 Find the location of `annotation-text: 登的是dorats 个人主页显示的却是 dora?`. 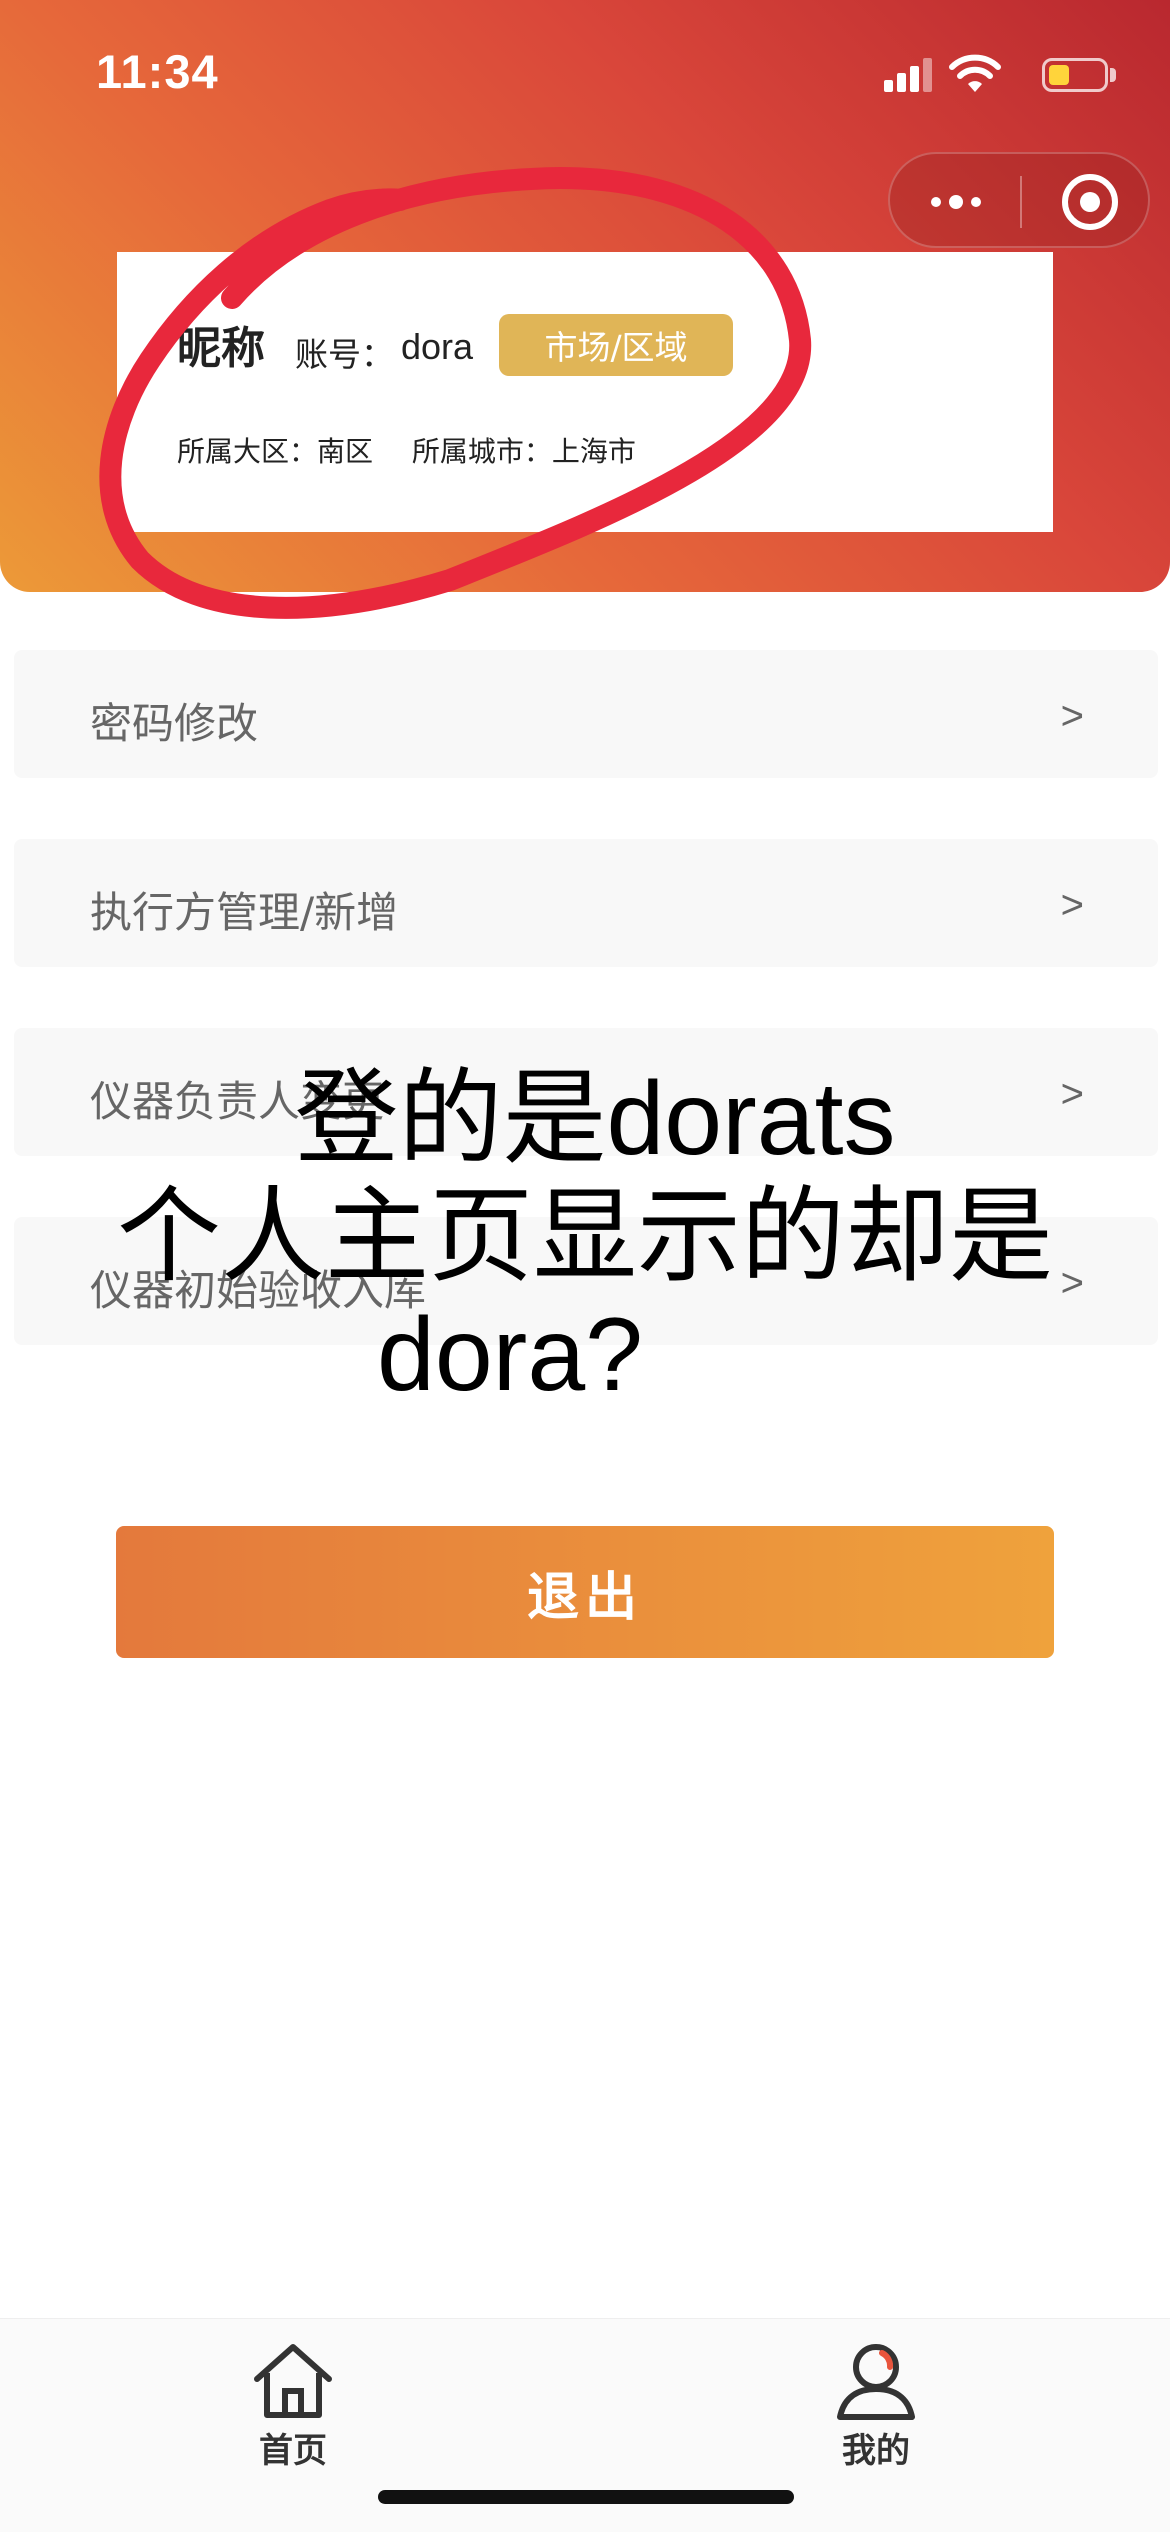

annotation-text: 登的是dorats 个人主页显示的却是 dora? is located at coordinates (585, 1237).